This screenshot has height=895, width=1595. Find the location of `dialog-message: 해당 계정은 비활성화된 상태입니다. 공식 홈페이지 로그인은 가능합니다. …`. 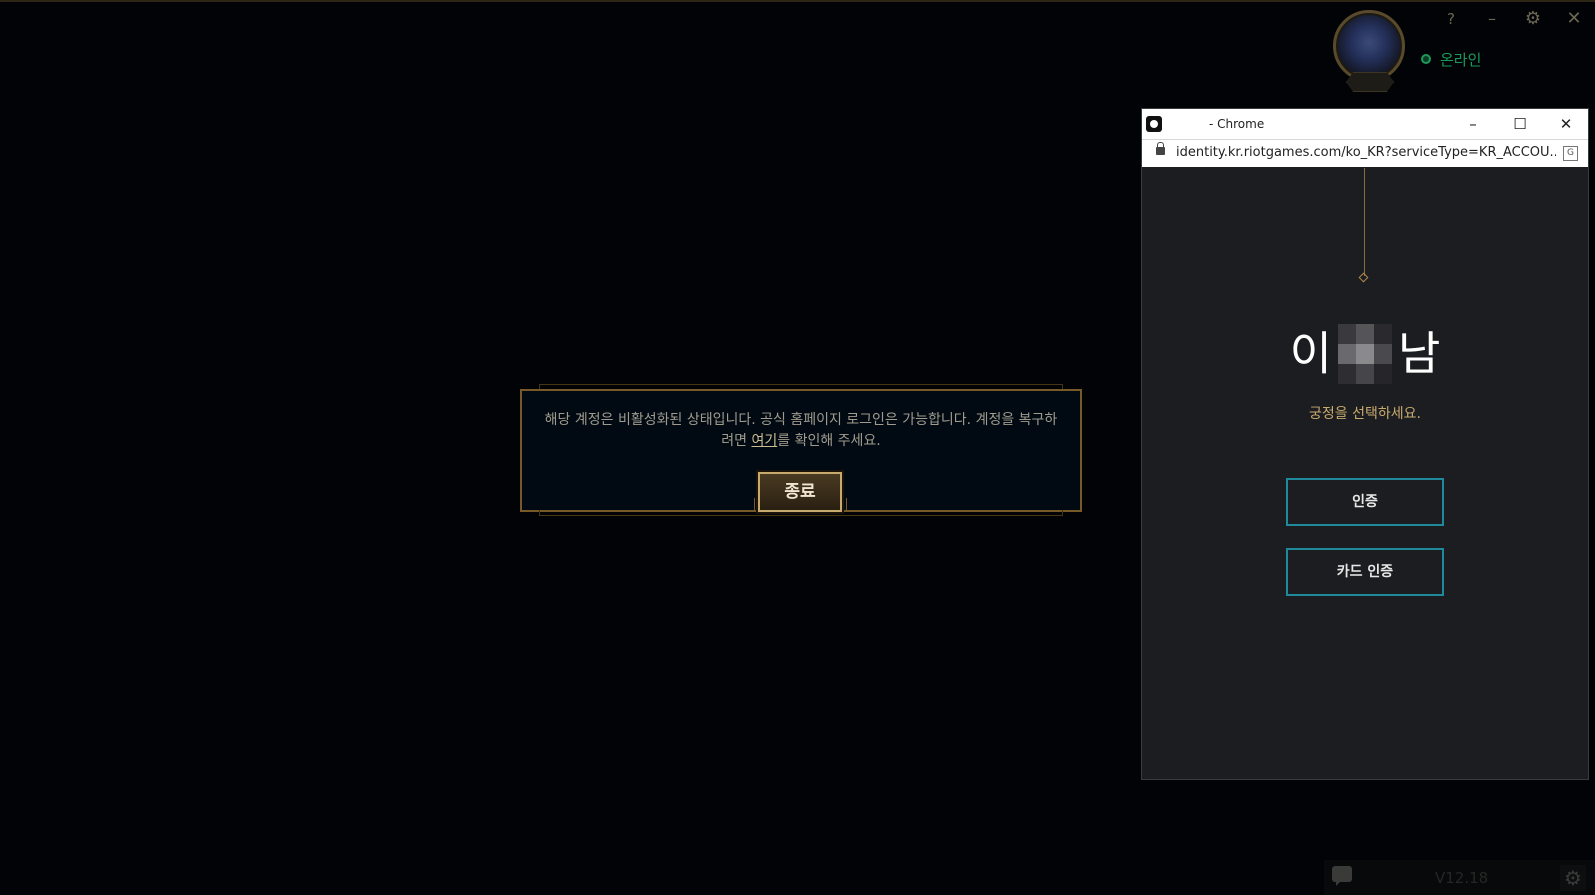

dialog-message: 해당 계정은 비활성화된 상태입니다. 공식 홈페이지 로그인은 가능합니다. … is located at coordinates (801, 431).